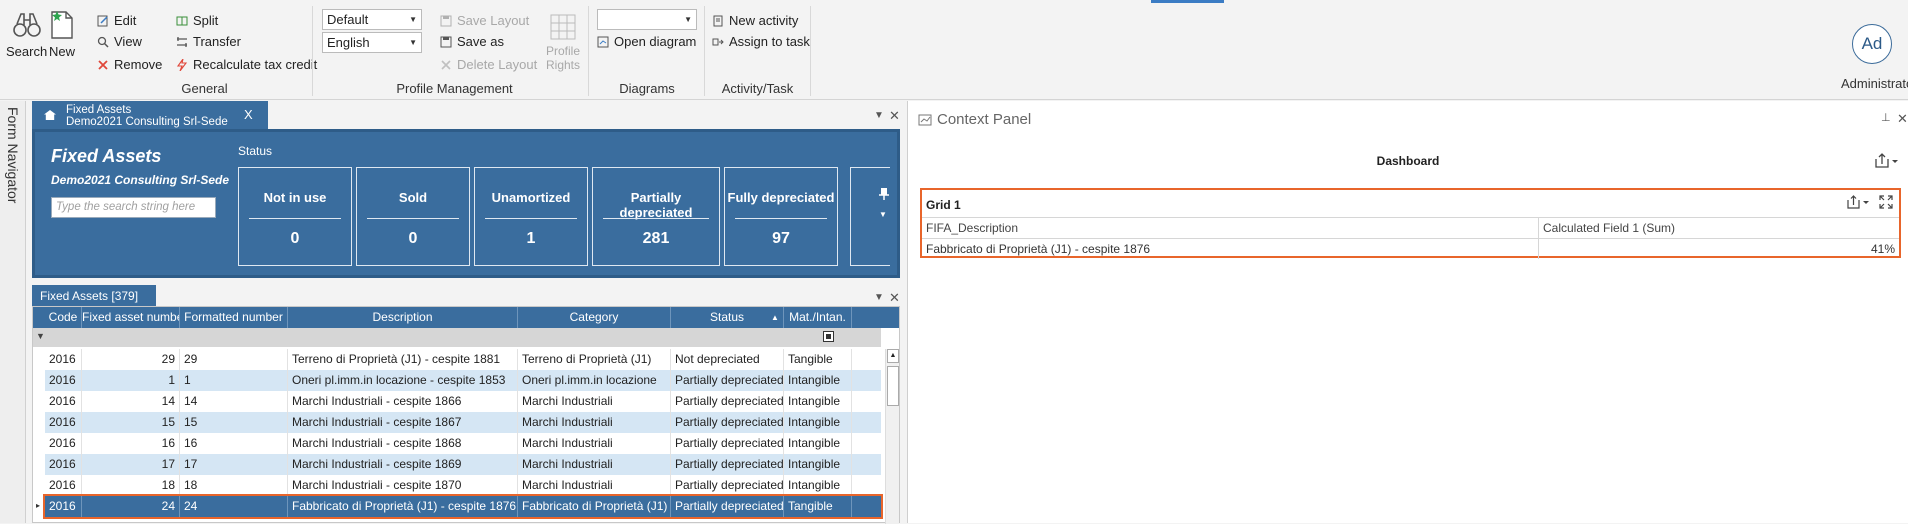  Describe the element at coordinates (594, 317) in the screenshot. I see `column-header: Category` at that location.